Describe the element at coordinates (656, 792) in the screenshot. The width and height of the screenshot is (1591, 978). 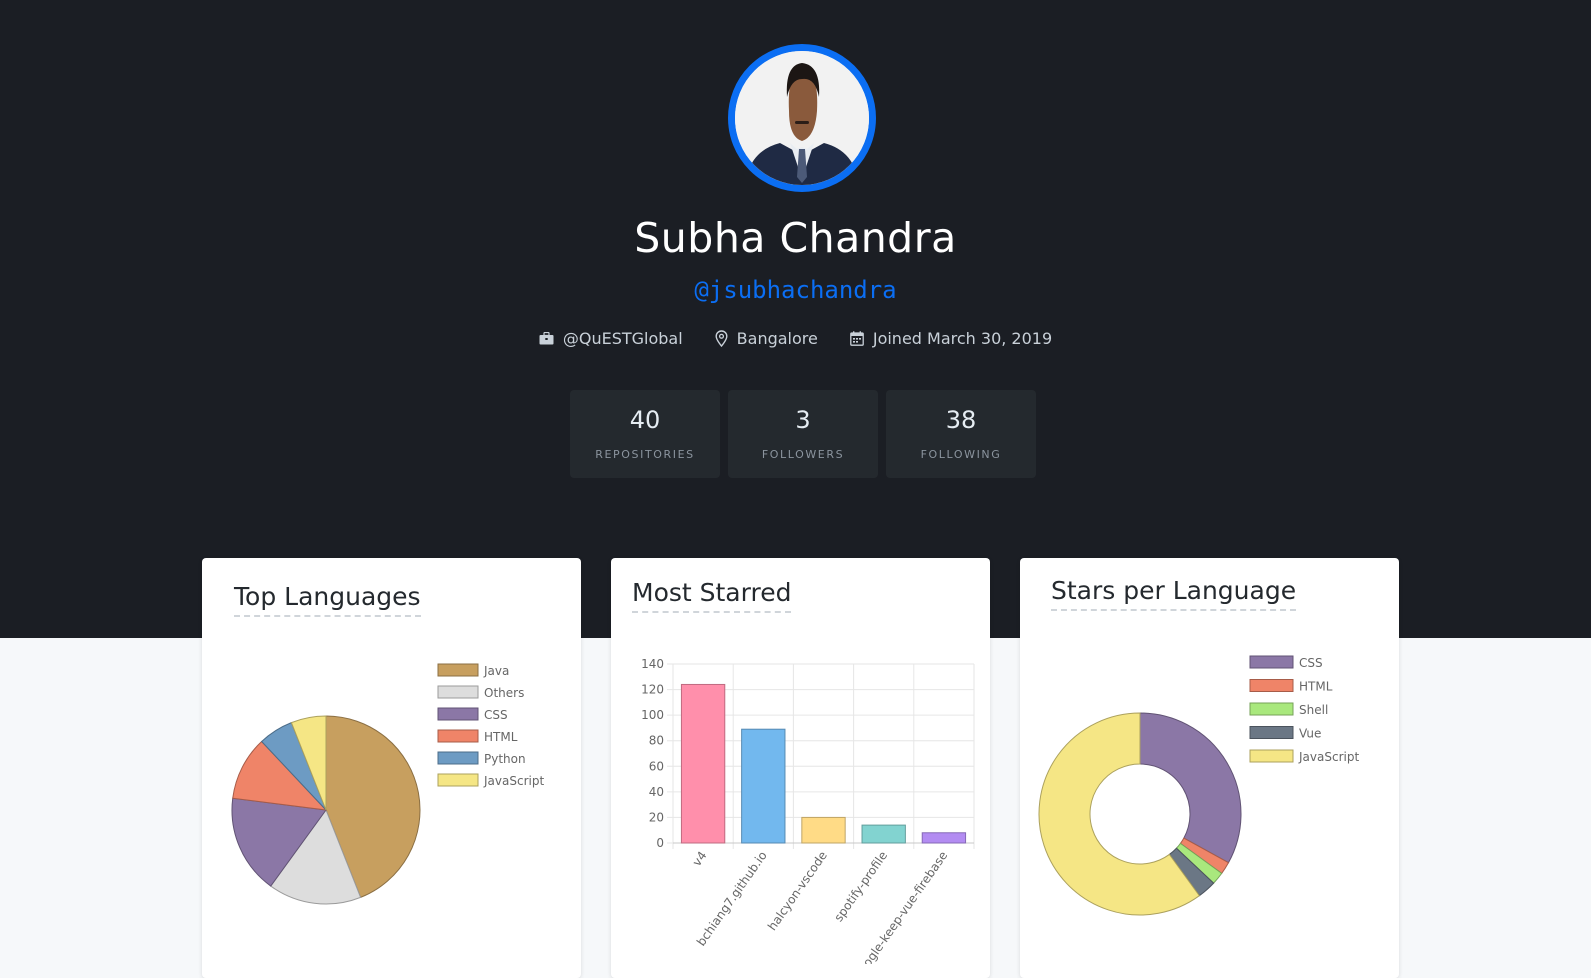
I see `y-tick-label: 40` at that location.